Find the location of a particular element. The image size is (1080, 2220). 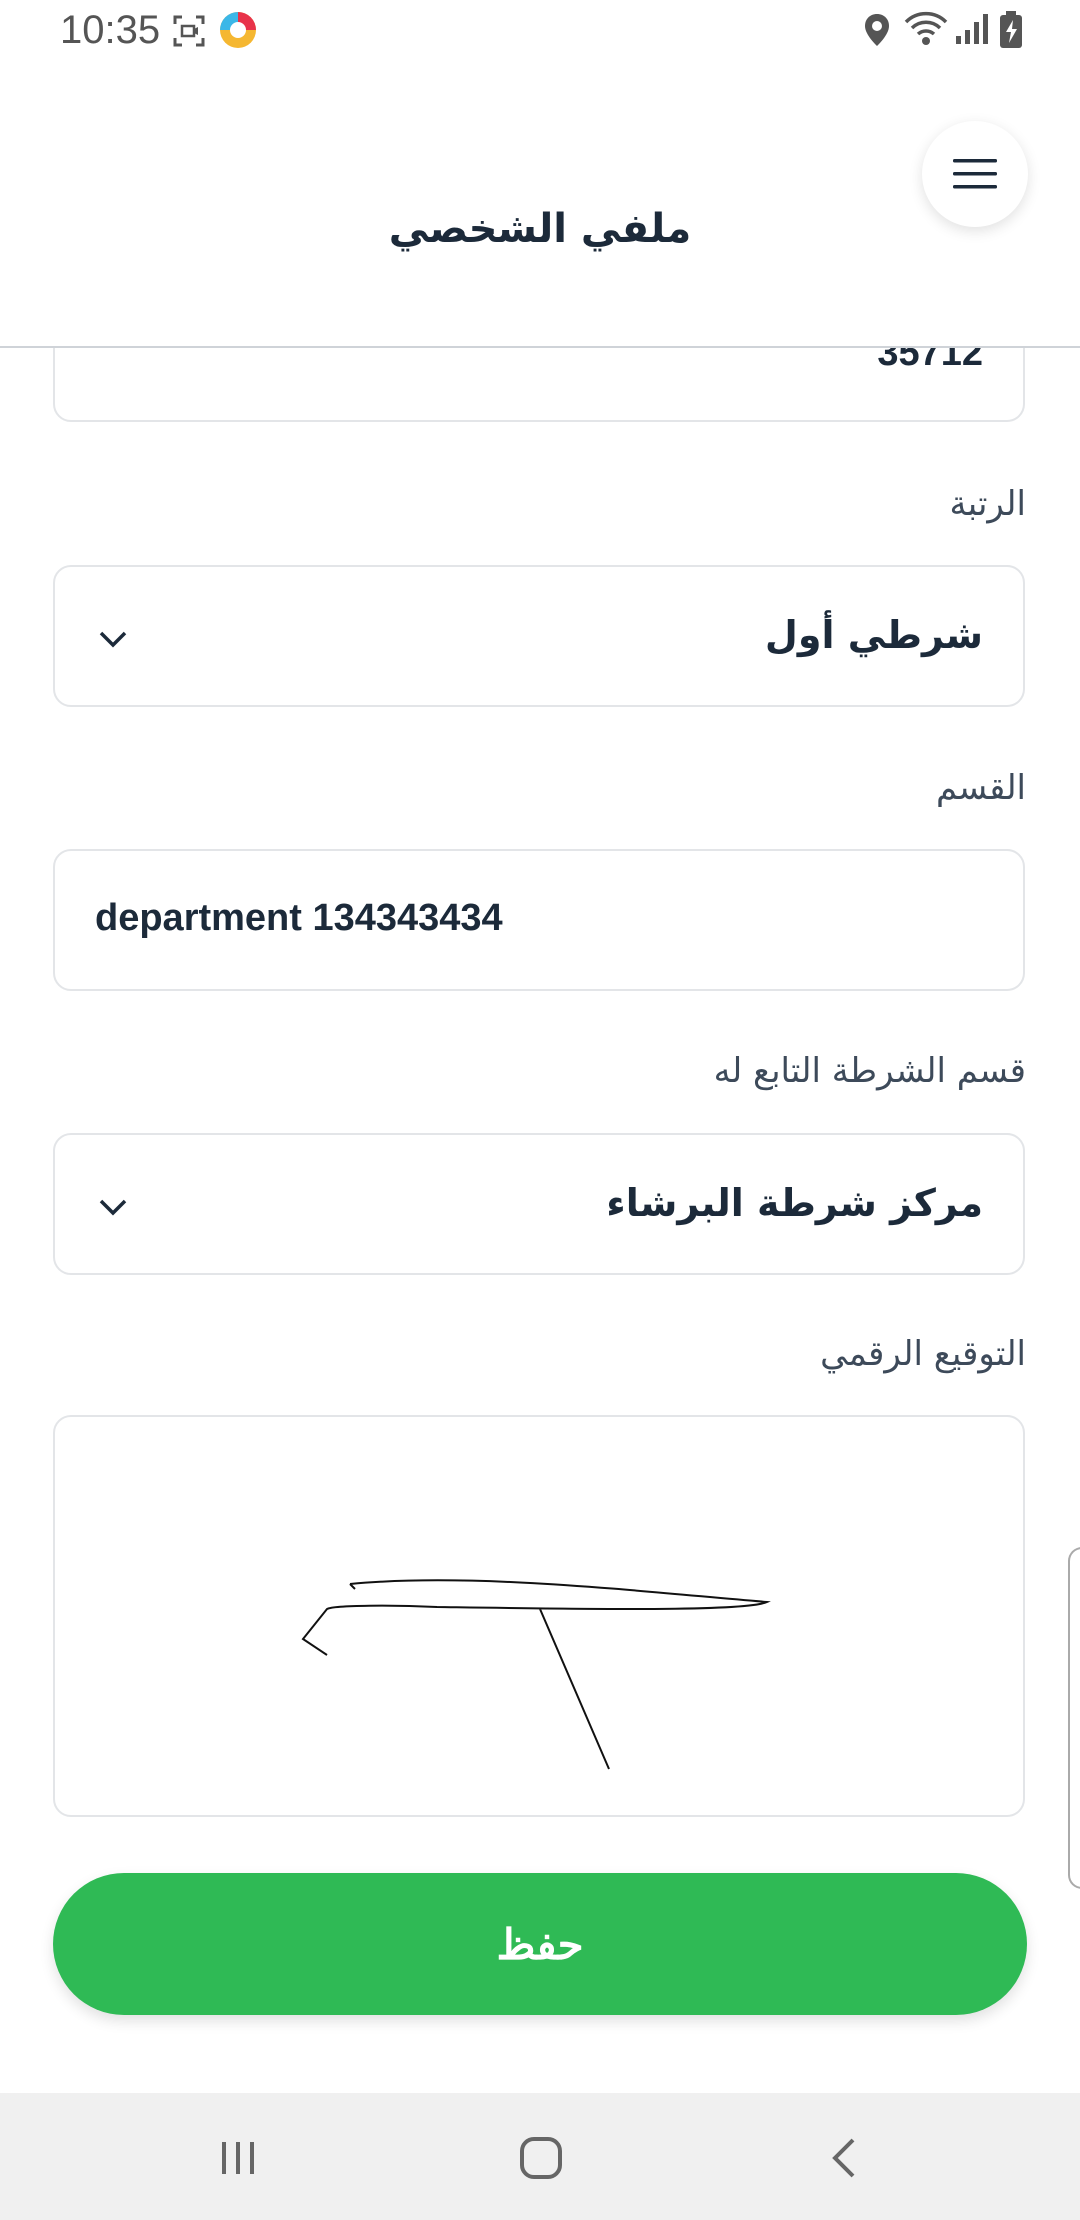

rank-value: شرطي أول is located at coordinates (873, 635).